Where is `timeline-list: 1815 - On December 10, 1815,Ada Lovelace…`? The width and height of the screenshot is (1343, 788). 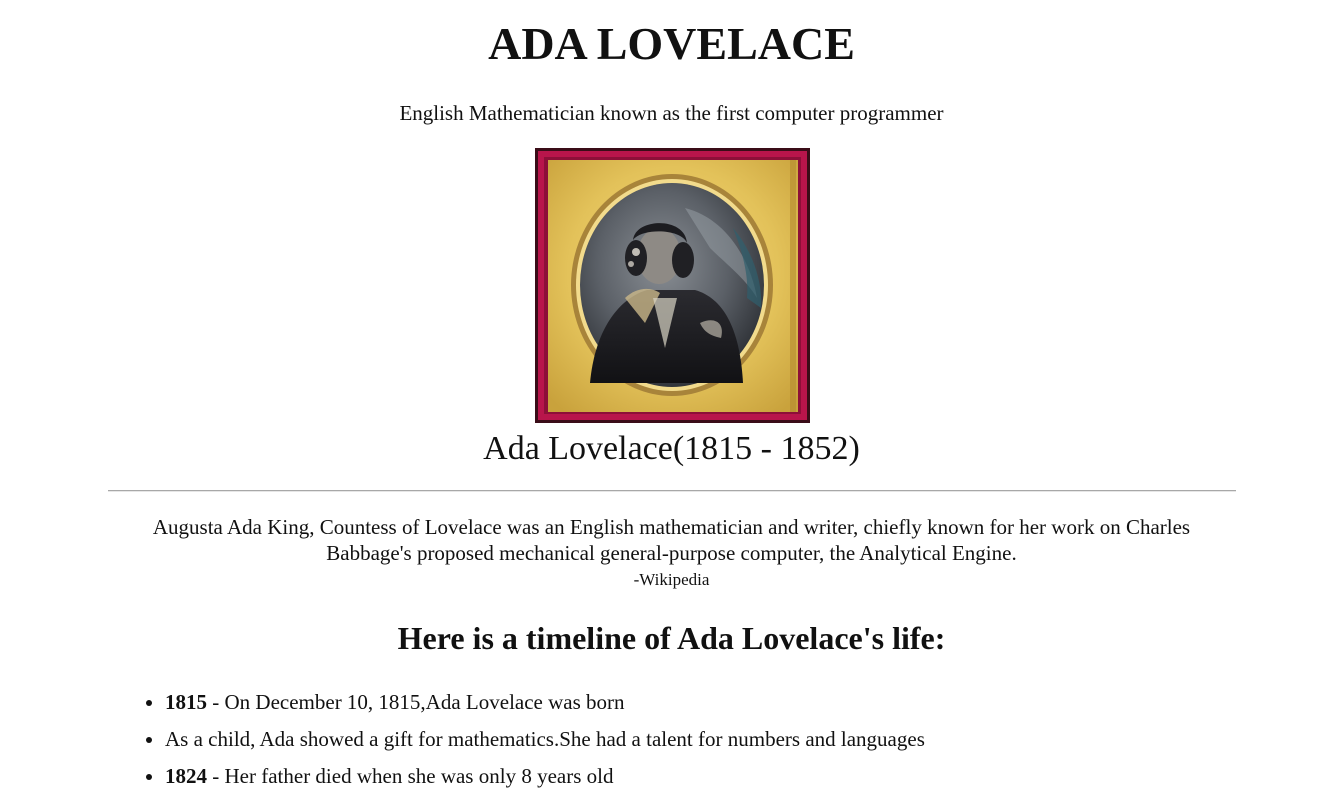 timeline-list: 1815 - On December 10, 1815,Ada Lovelace… is located at coordinates (525, 738).